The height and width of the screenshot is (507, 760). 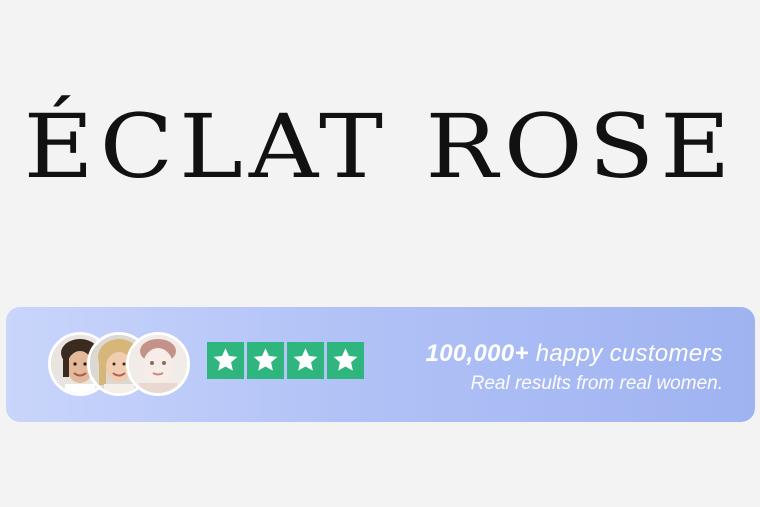 What do you see at coordinates (625, 353) in the screenshot?
I see `headline-text: happy customers` at bounding box center [625, 353].